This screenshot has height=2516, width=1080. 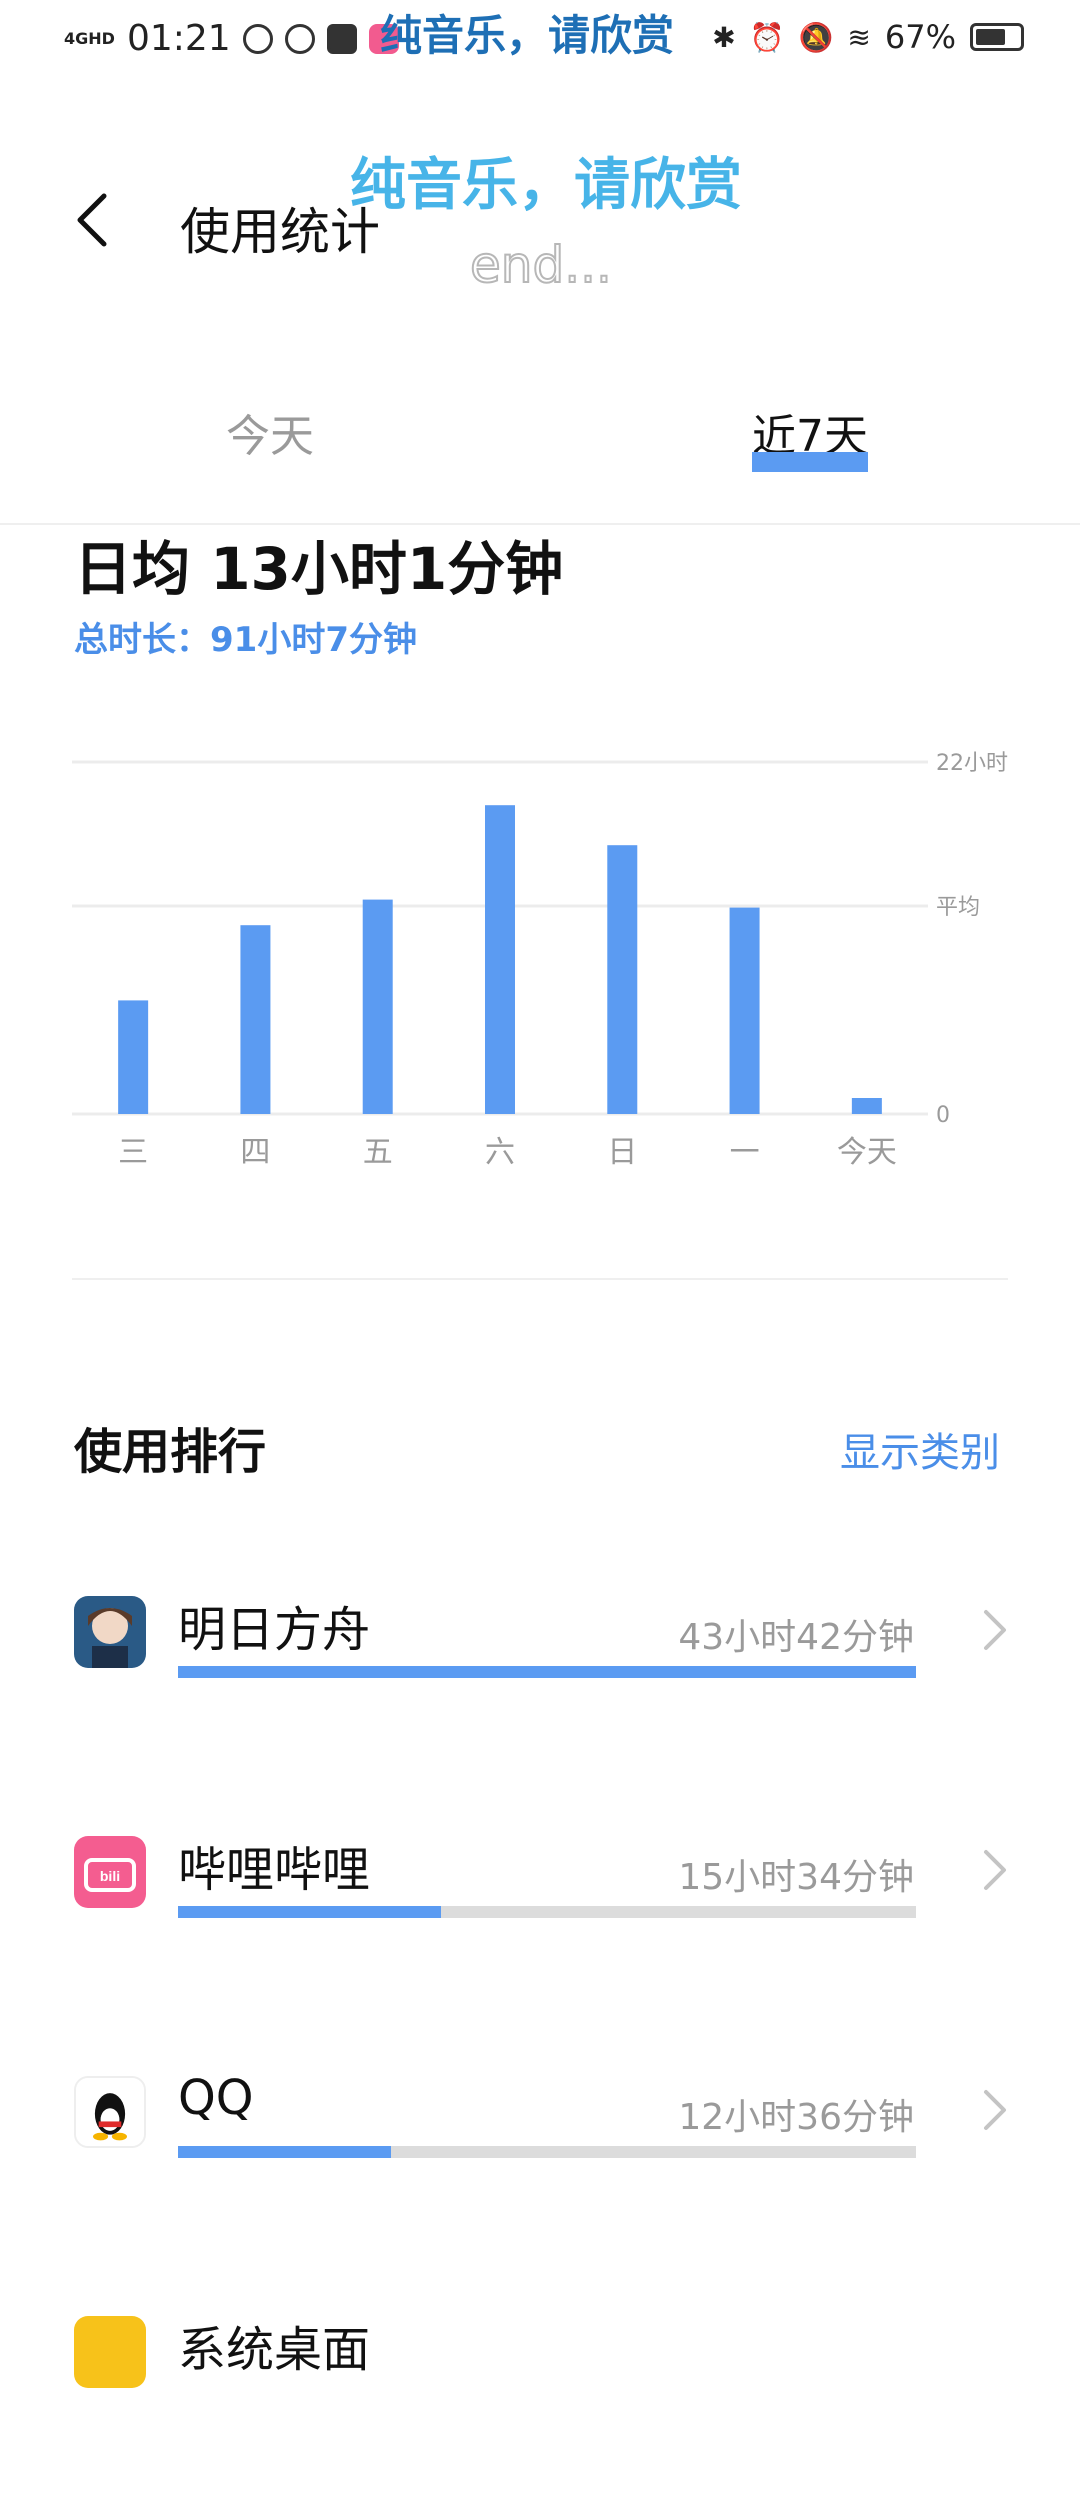 I want to click on tab-today: 今天, so click(x=270, y=432).